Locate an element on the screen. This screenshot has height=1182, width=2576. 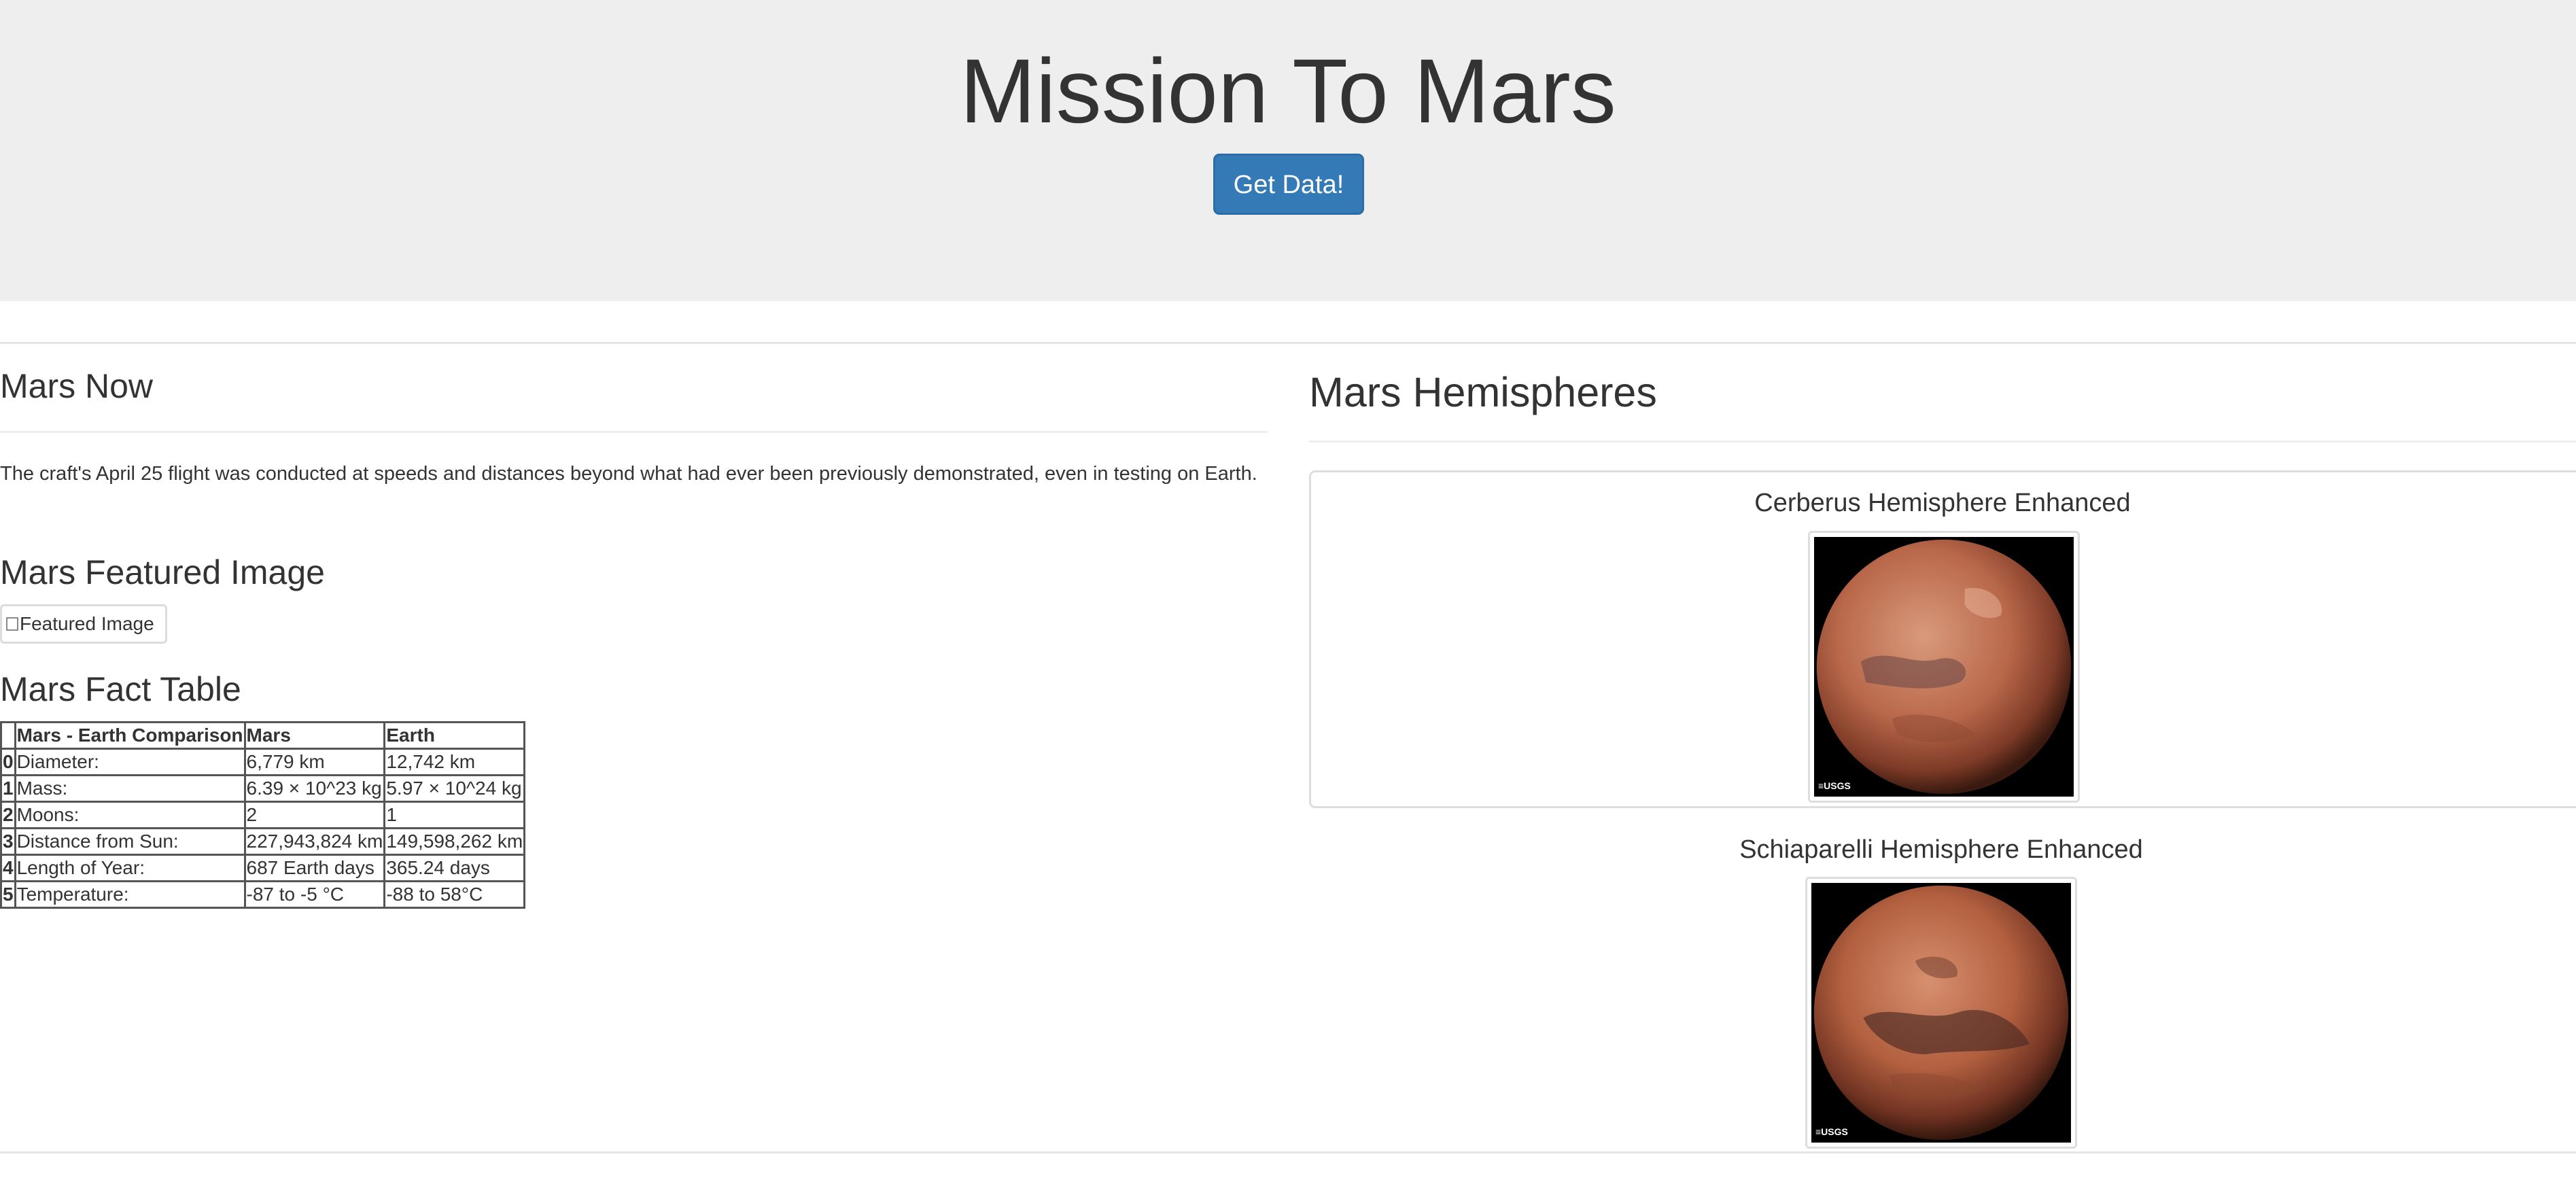
row-index: 0 is located at coordinates (8, 762).